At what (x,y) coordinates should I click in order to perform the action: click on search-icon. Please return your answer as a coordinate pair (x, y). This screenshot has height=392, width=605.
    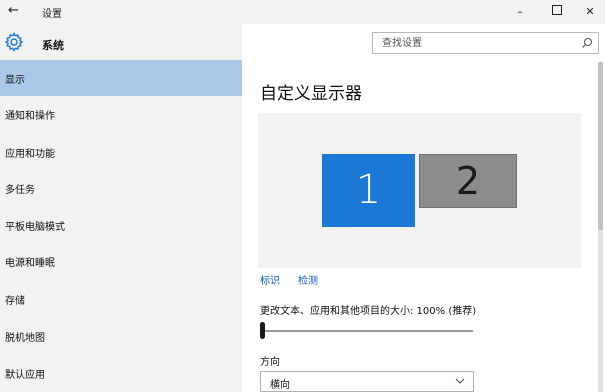
    Looking at the image, I should click on (587, 43).